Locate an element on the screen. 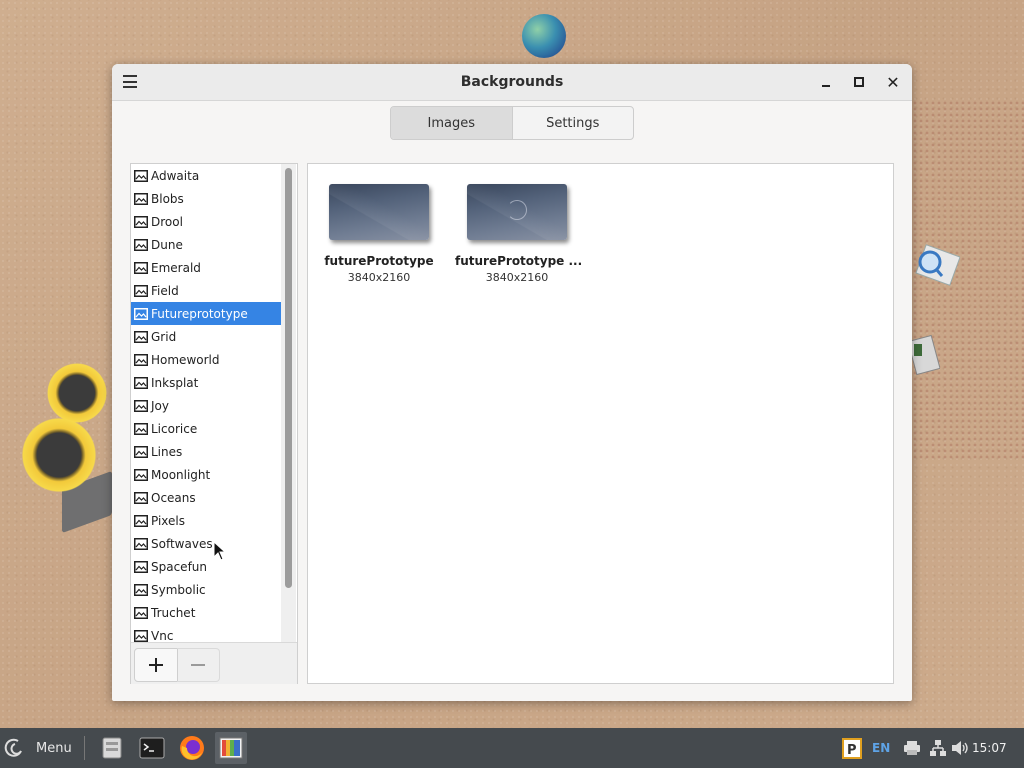 The image size is (1024, 768). plus-icon is located at coordinates (156, 665).